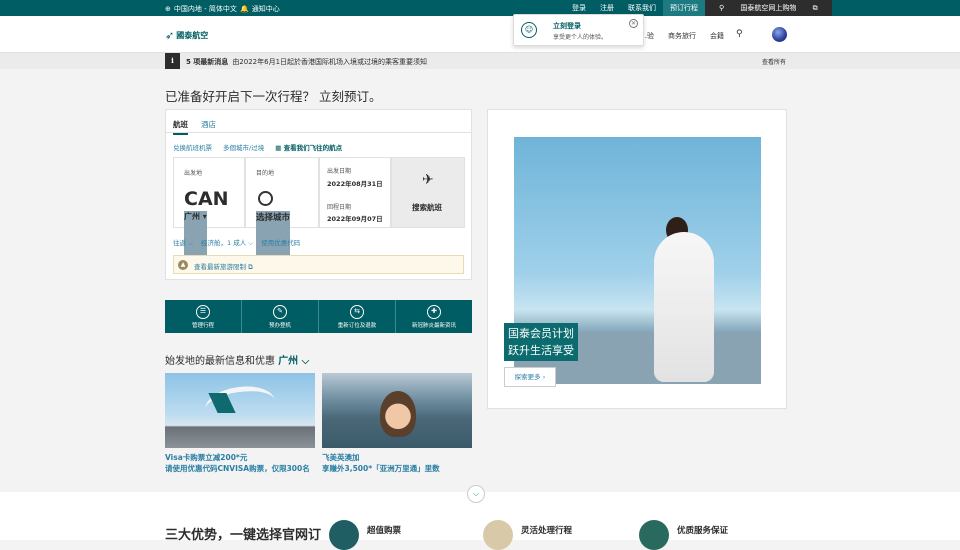 The height and width of the screenshot is (550, 960). Describe the element at coordinates (280, 312) in the screenshot. I see `checkin-icon: ✎` at that location.